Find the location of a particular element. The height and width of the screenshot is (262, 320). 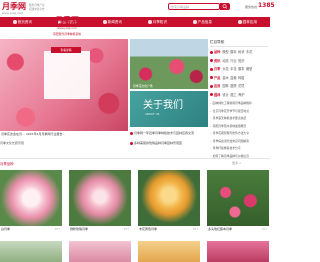

nav-item-news: 新闻资讯 is located at coordinates (112, 22).